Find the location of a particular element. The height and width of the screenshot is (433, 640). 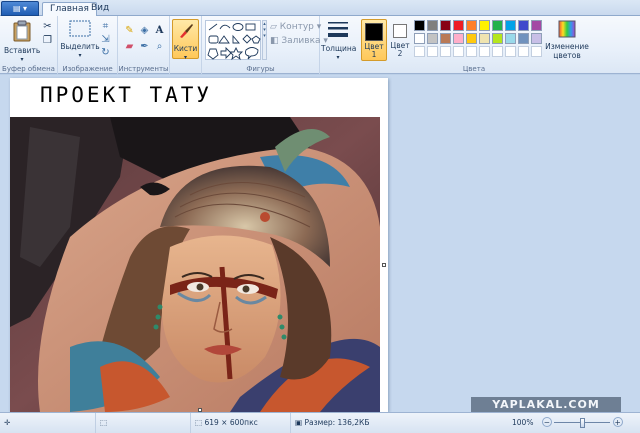

status-filesize-cell: ▣ Размер: 136,2КБ is located at coordinates (395, 423).